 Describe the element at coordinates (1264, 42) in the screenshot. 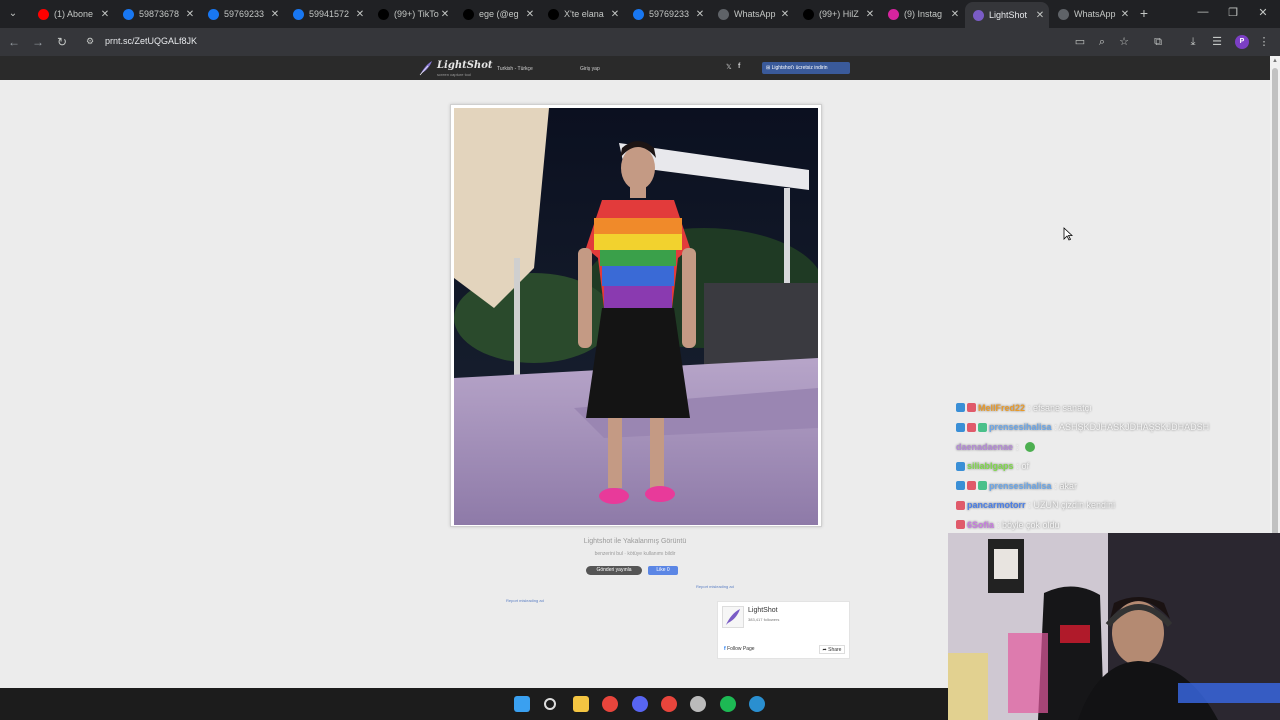

I see `menu-kebab-icon: ⋮` at that location.